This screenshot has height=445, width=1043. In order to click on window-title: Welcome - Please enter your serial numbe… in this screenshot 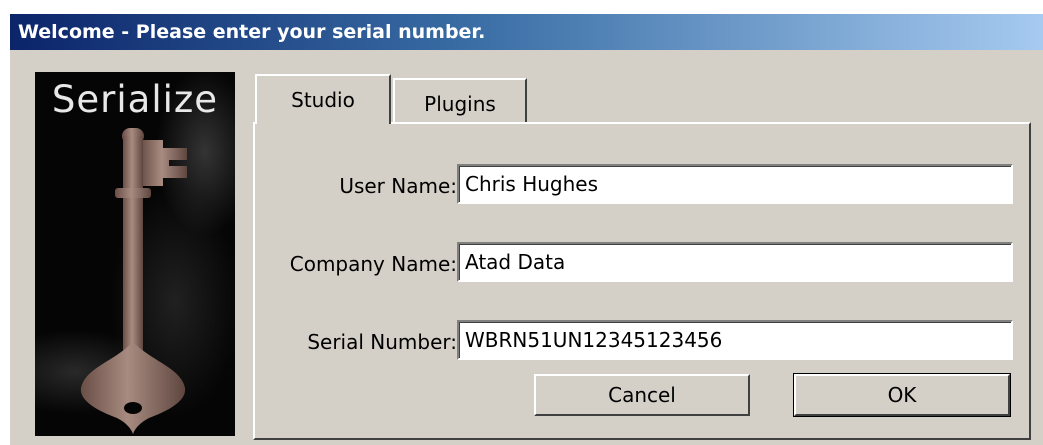, I will do `click(526, 32)`.